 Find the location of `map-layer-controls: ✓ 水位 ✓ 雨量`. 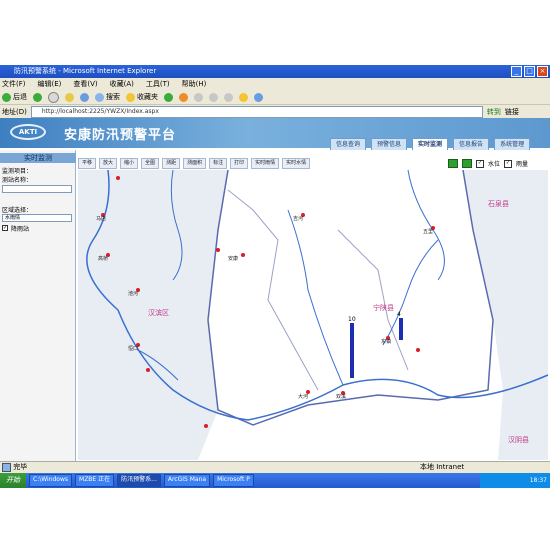

map-layer-controls: ✓ 水位 ✓ 雨量 is located at coordinates (488, 163).